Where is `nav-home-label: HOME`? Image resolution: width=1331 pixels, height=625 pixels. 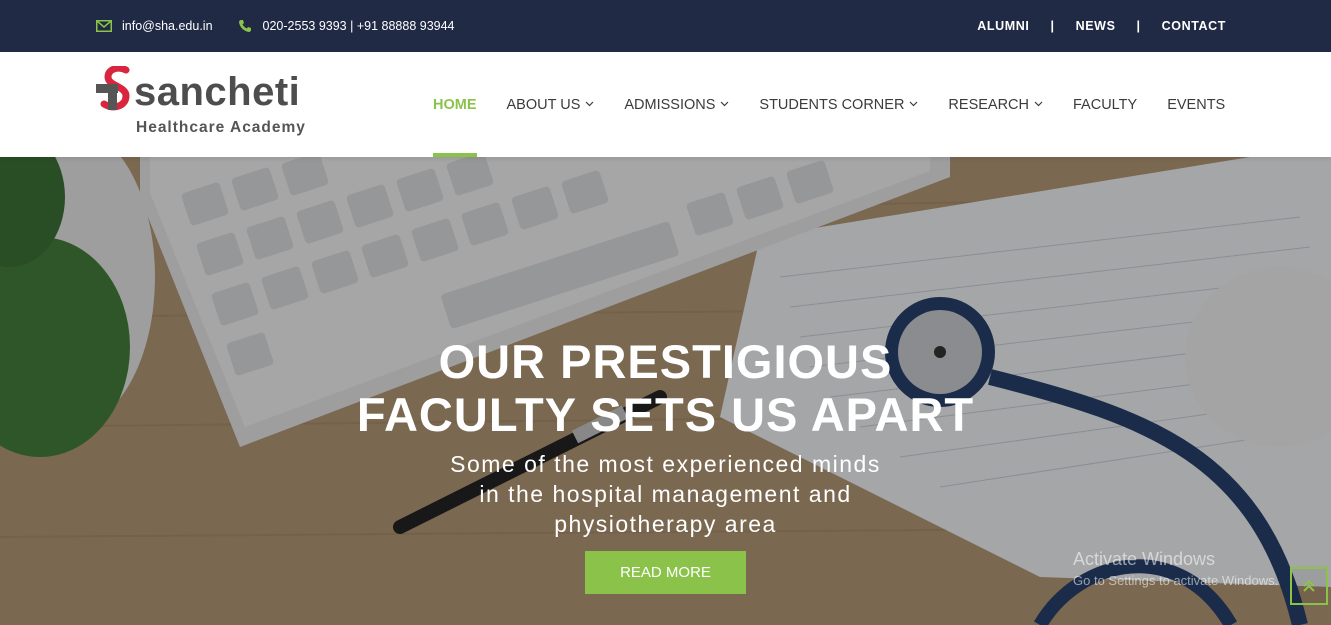 nav-home-label: HOME is located at coordinates (455, 104).